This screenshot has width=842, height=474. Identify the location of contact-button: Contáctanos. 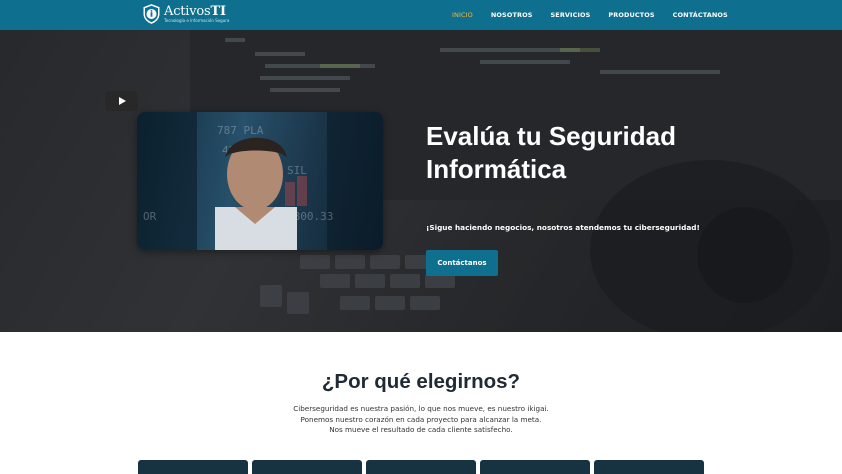
(462, 263).